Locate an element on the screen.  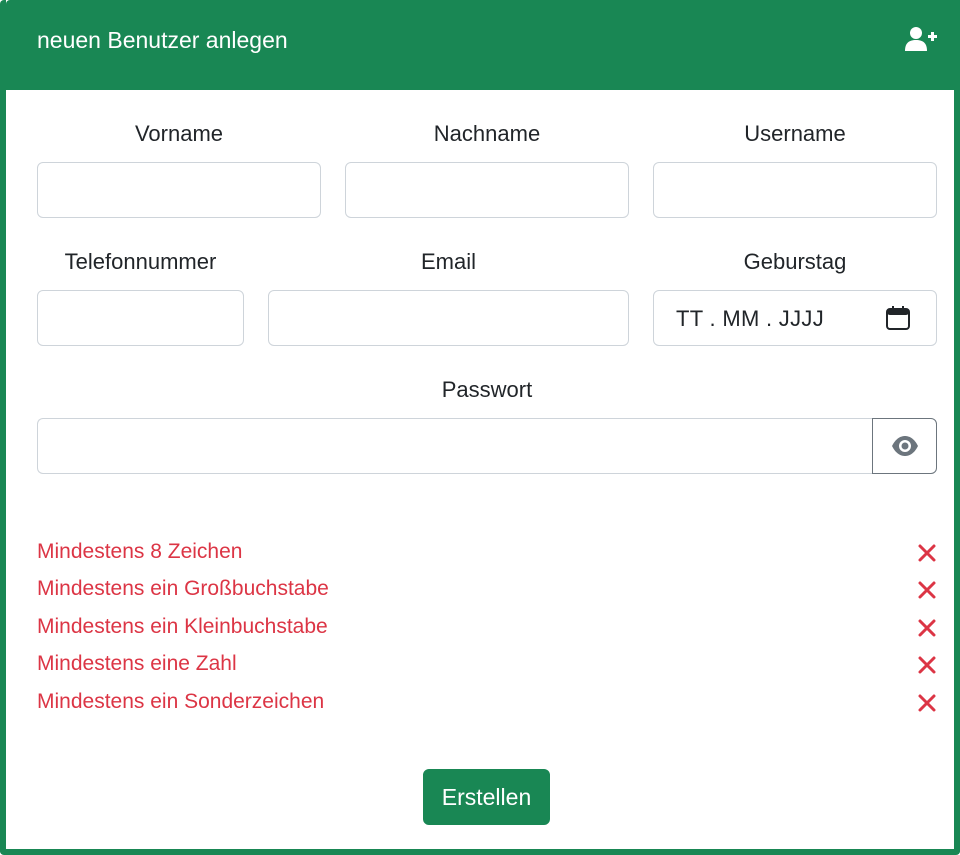
password-rule: Mindestens eine Zahl is located at coordinates (487, 665).